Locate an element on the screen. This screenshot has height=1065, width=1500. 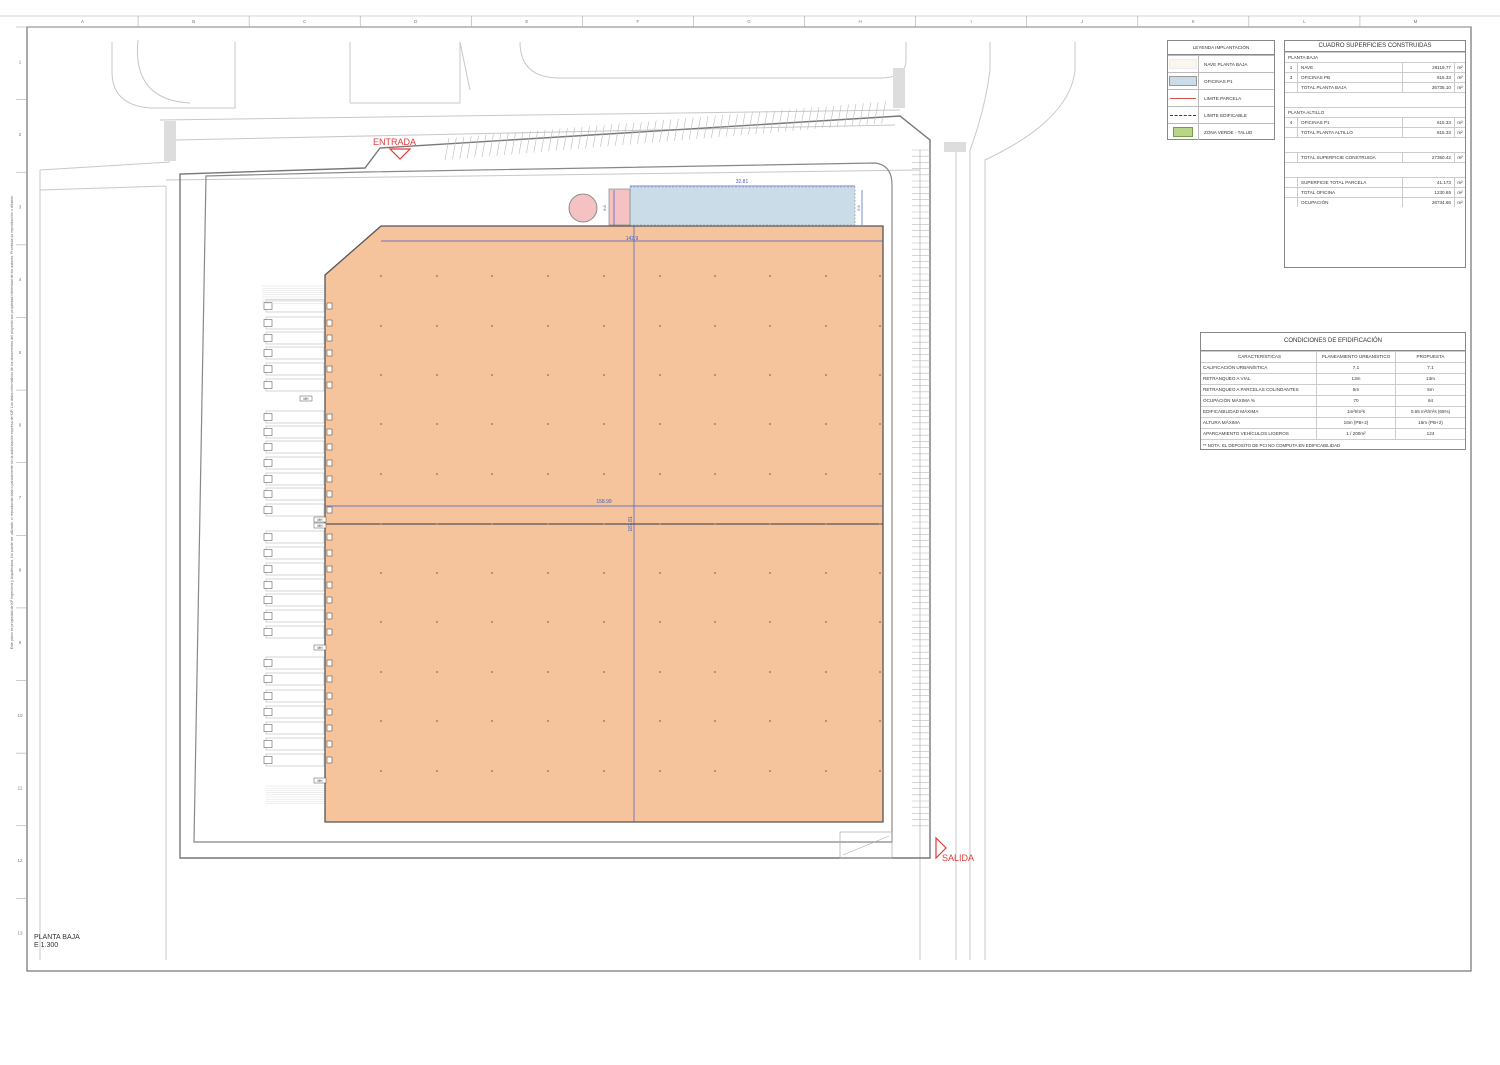
legend-item-label: LIMITE EDIFICABLE is located at coordinates (1225, 115).